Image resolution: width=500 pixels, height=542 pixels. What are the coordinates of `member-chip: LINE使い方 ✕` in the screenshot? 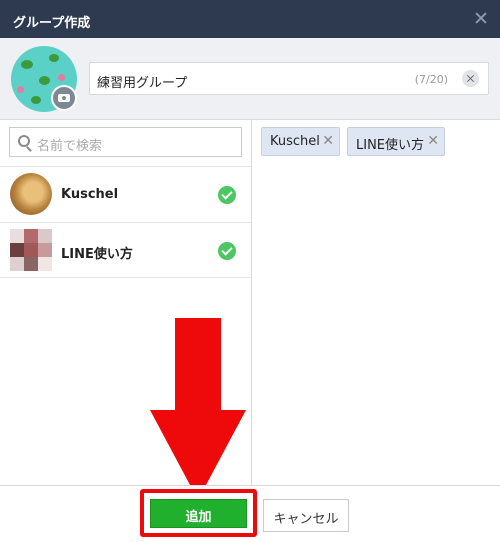 It's located at (396, 141).